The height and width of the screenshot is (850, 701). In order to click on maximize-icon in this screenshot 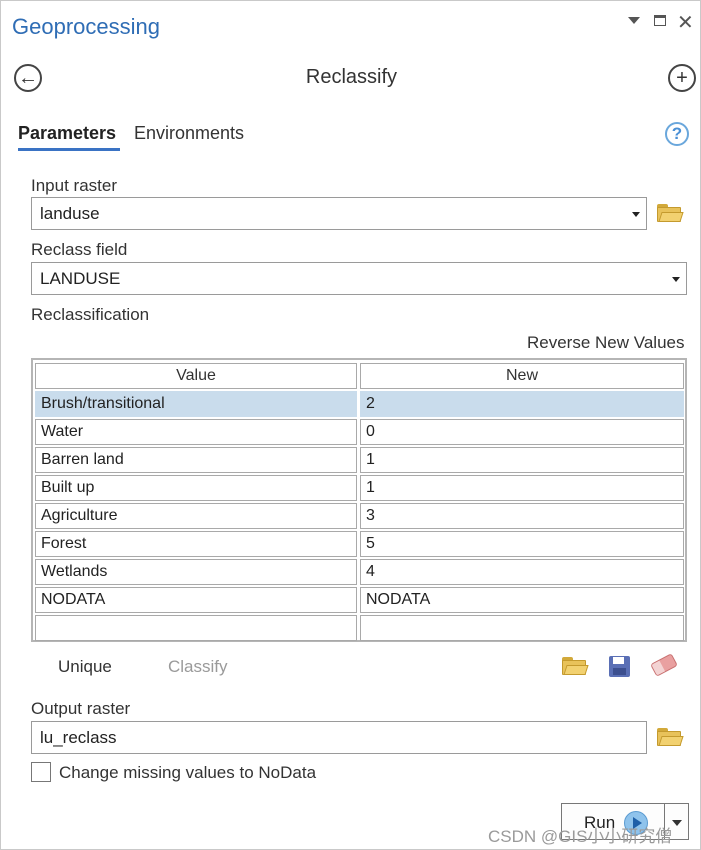, I will do `click(660, 20)`.